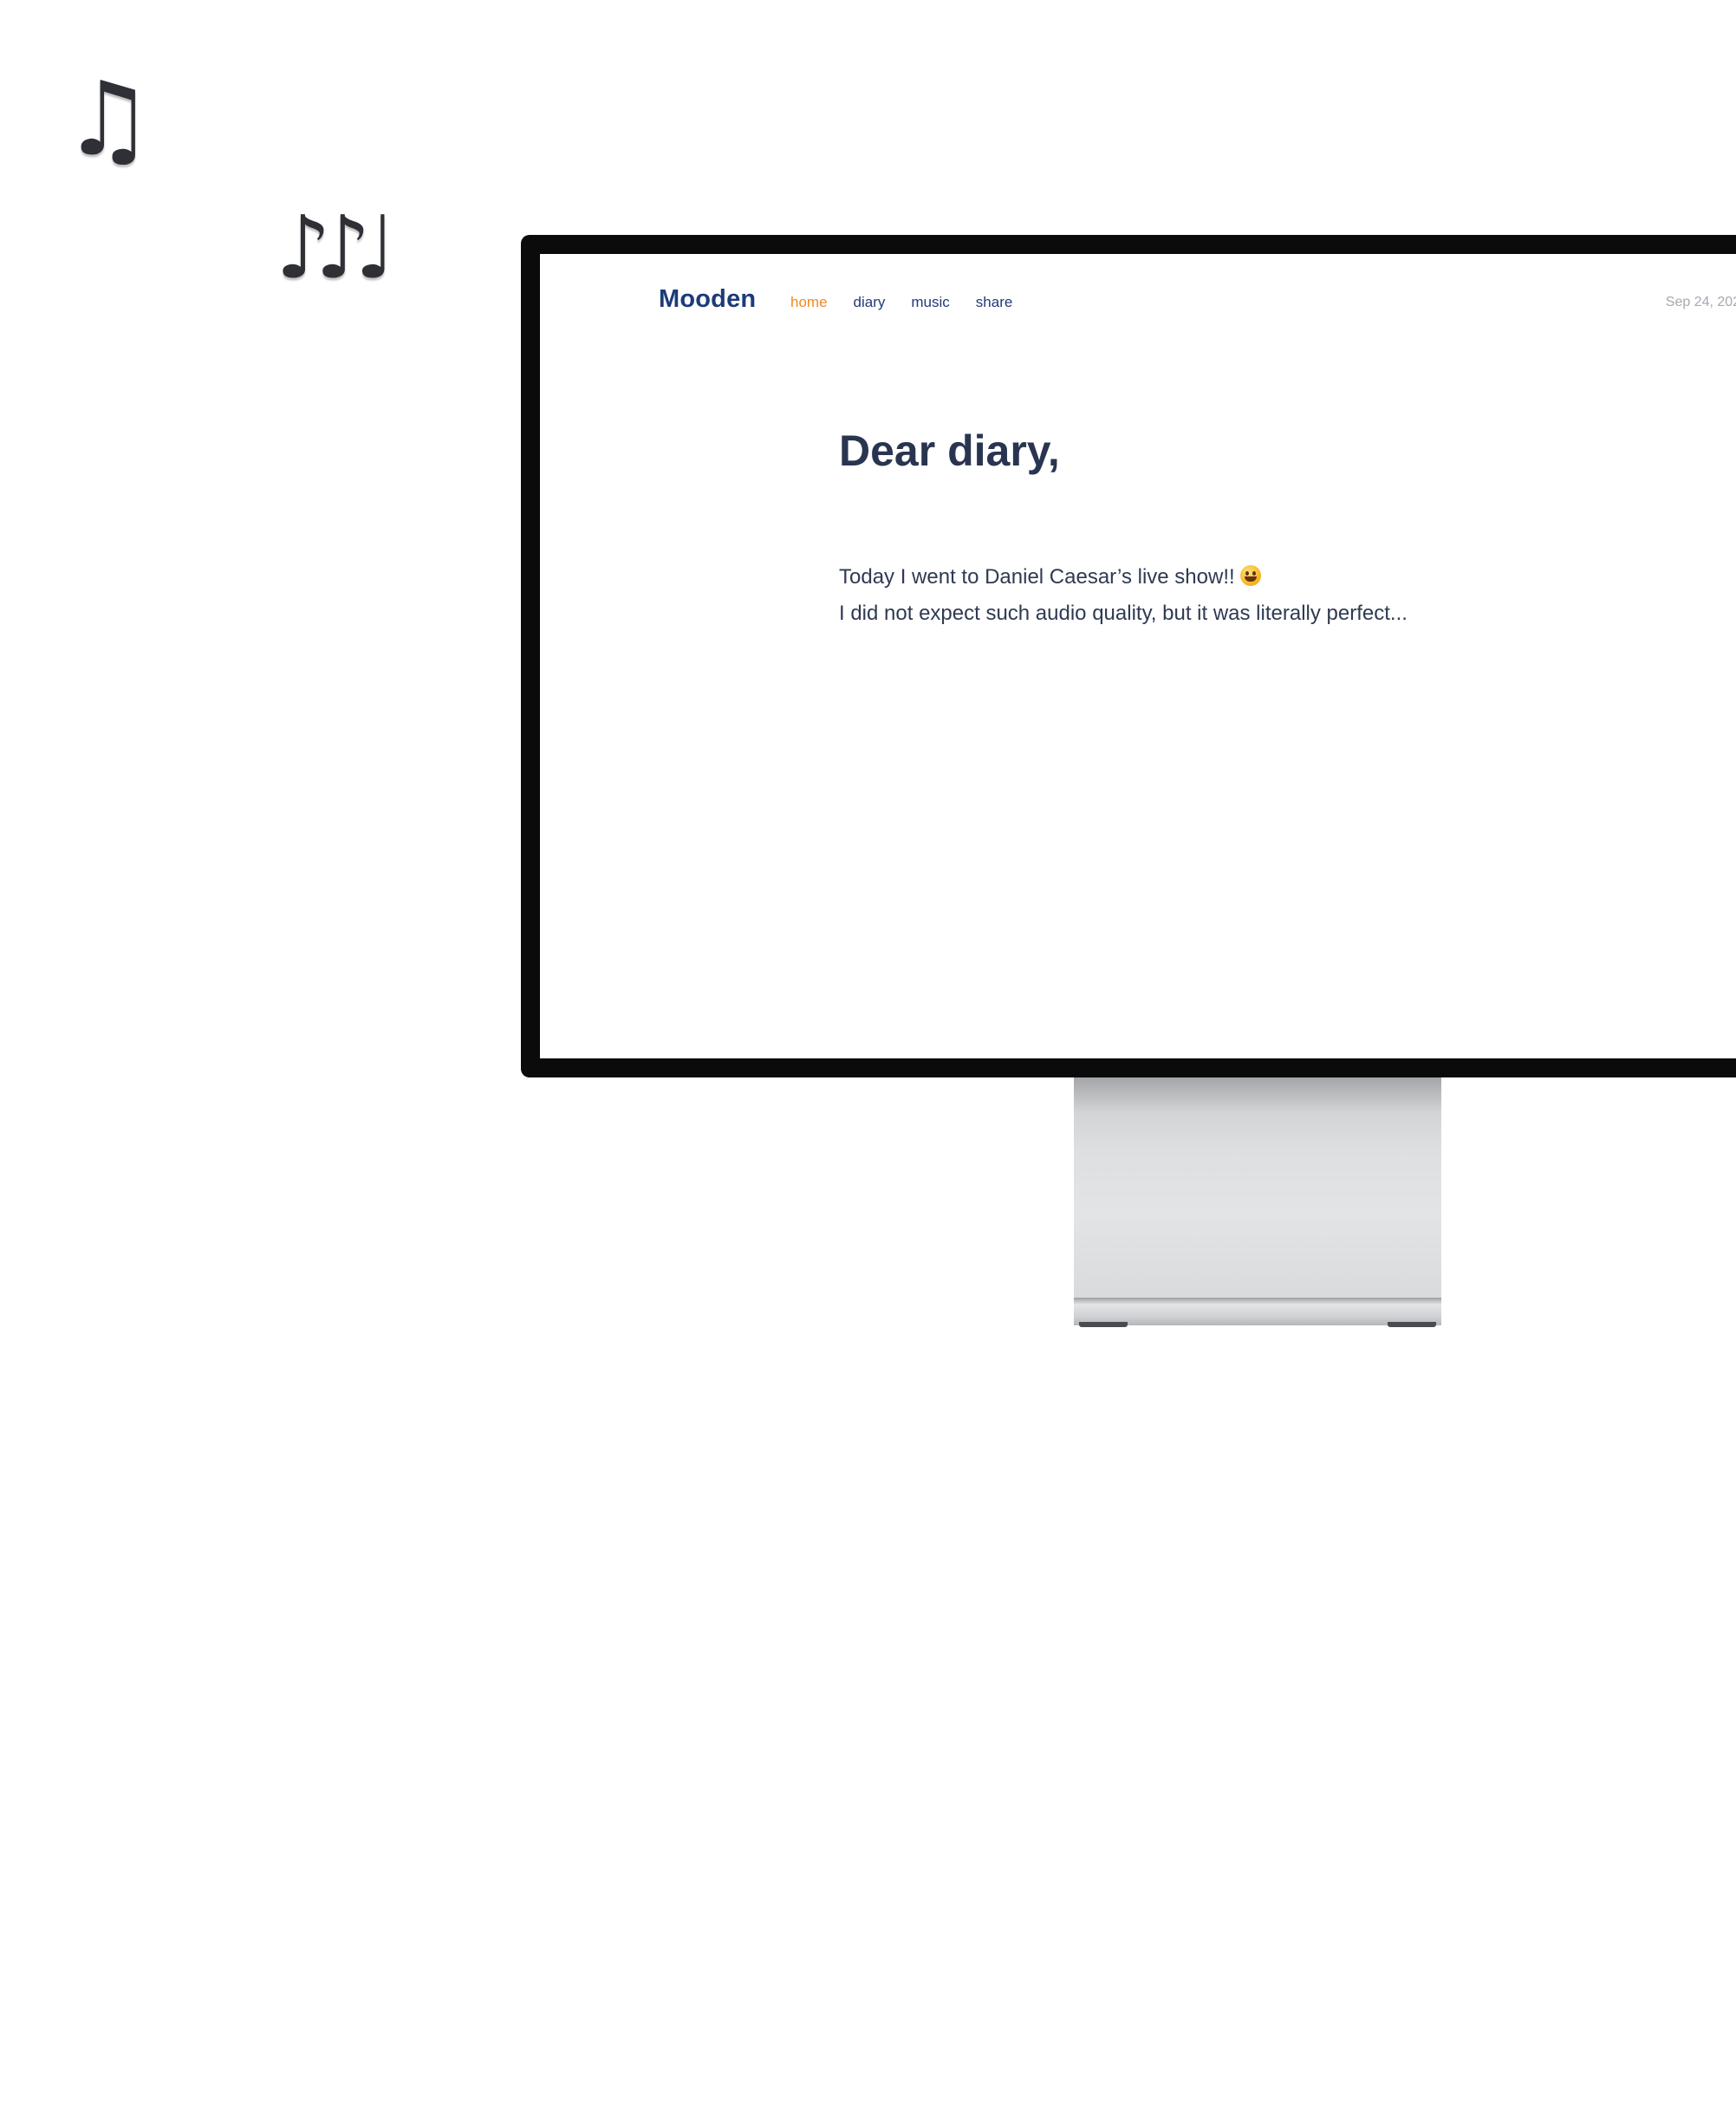  I want to click on main-nav: home diary music share, so click(914, 302).